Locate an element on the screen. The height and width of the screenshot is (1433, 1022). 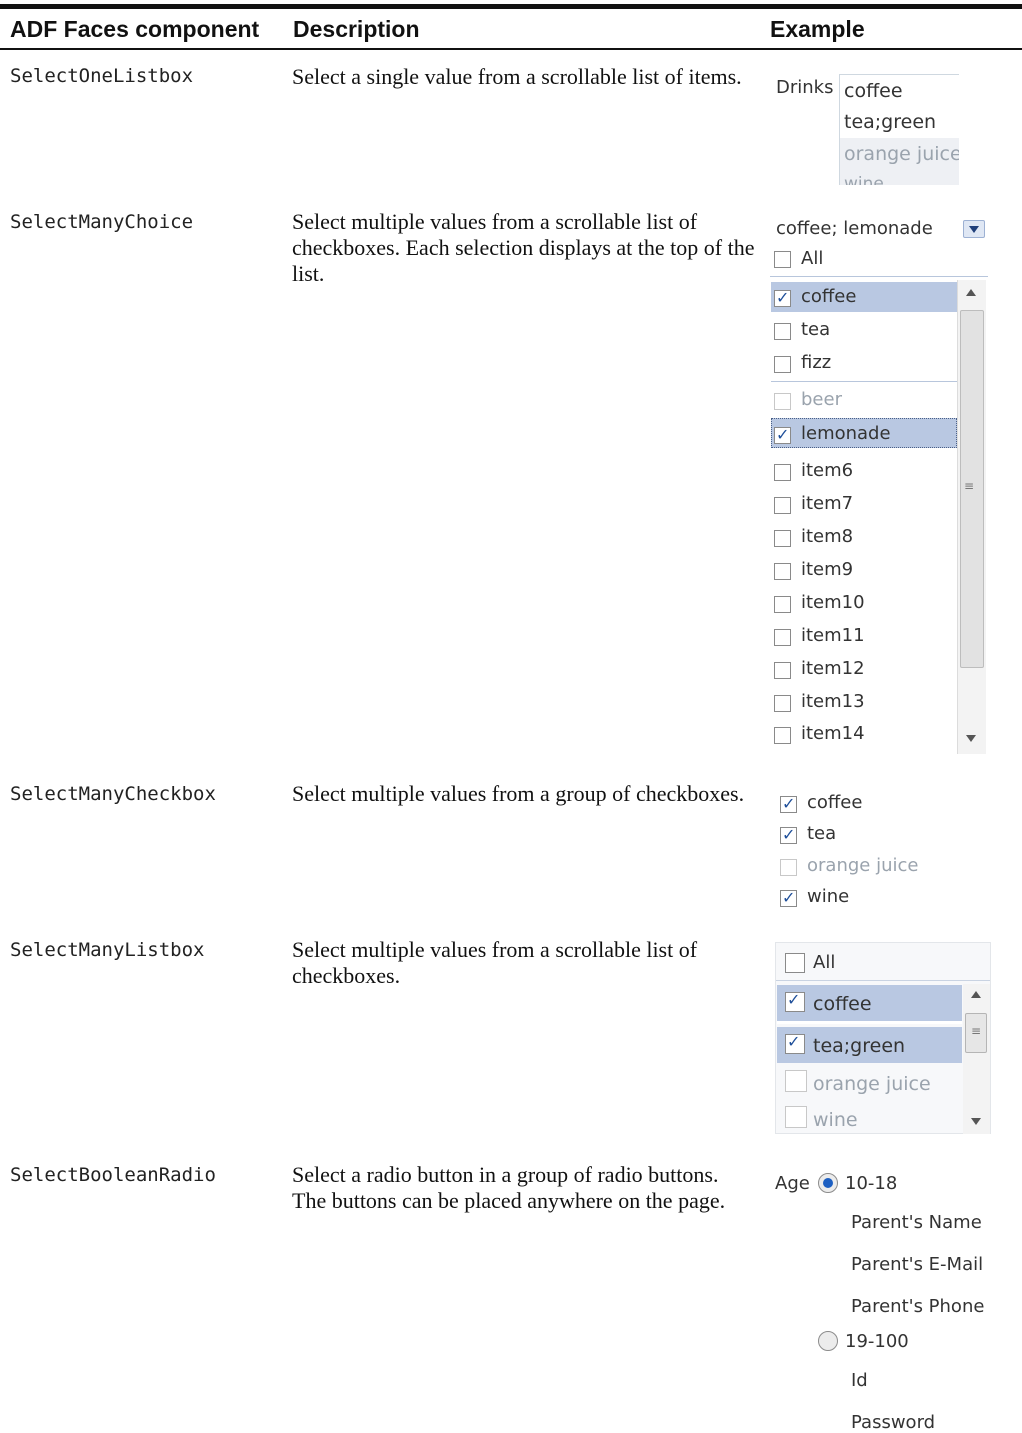
component-name: SelectManyListbox is located at coordinates (107, 950).